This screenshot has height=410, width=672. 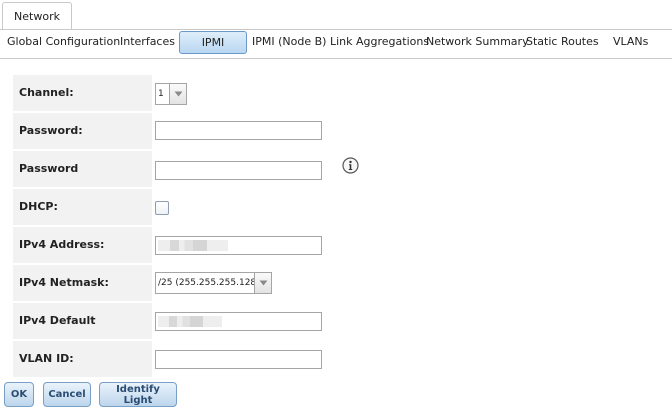 What do you see at coordinates (238, 170) in the screenshot?
I see `password-confirmation-input` at bounding box center [238, 170].